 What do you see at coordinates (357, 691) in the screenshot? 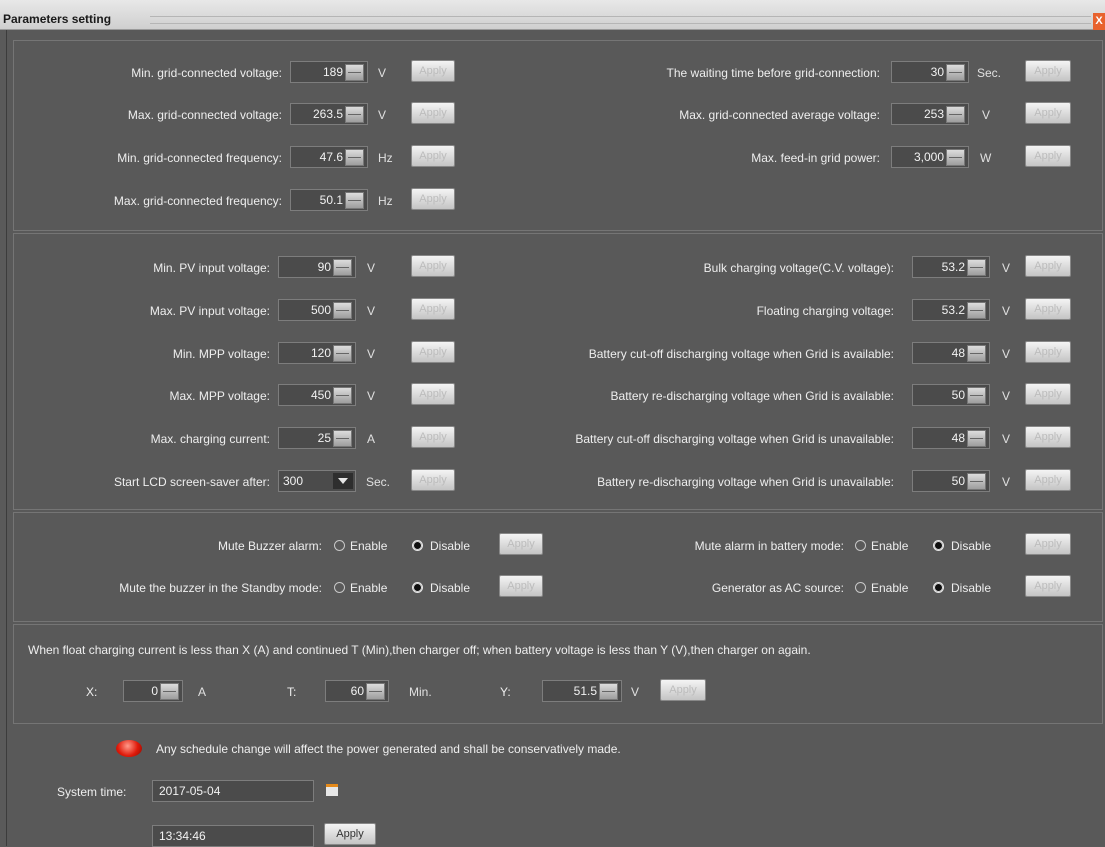
I see `t-input: 60` at bounding box center [357, 691].